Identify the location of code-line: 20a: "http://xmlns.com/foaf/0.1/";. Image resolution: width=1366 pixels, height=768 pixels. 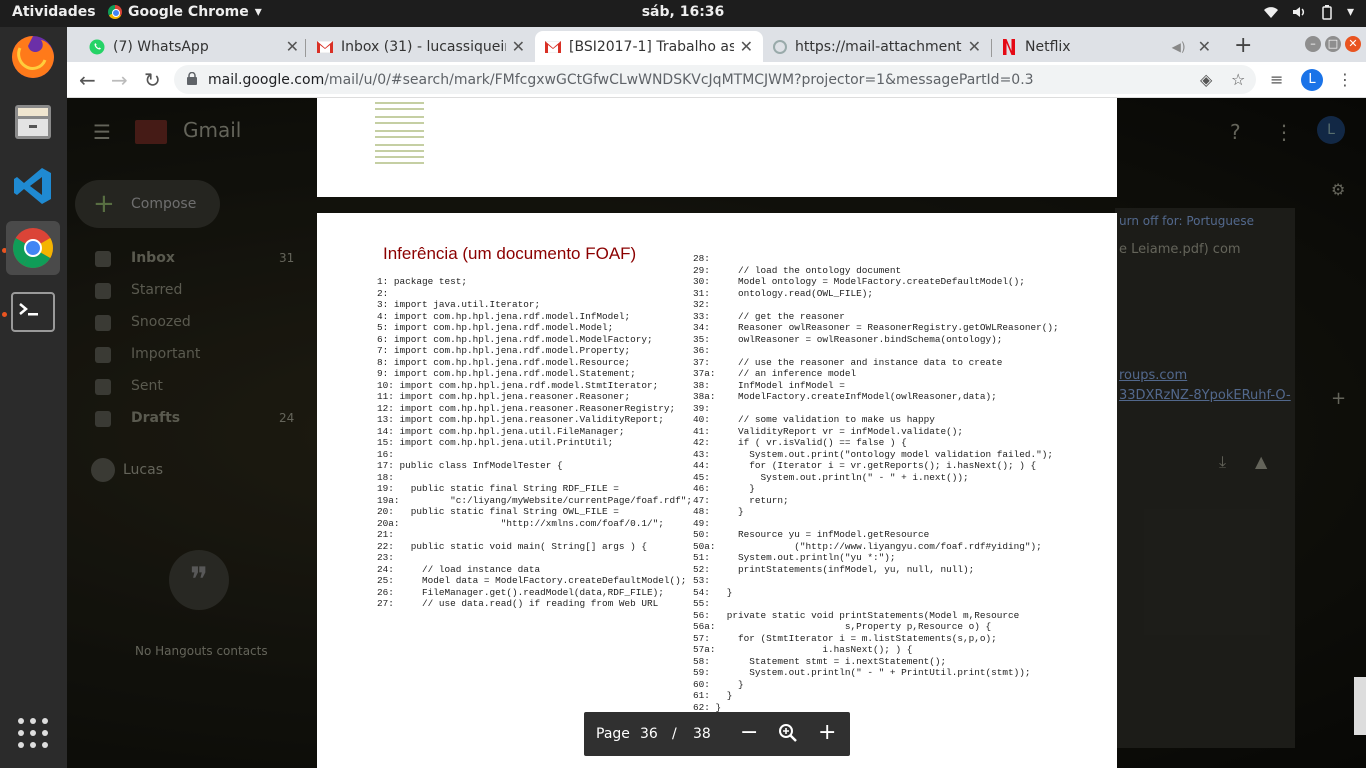
(520, 523).